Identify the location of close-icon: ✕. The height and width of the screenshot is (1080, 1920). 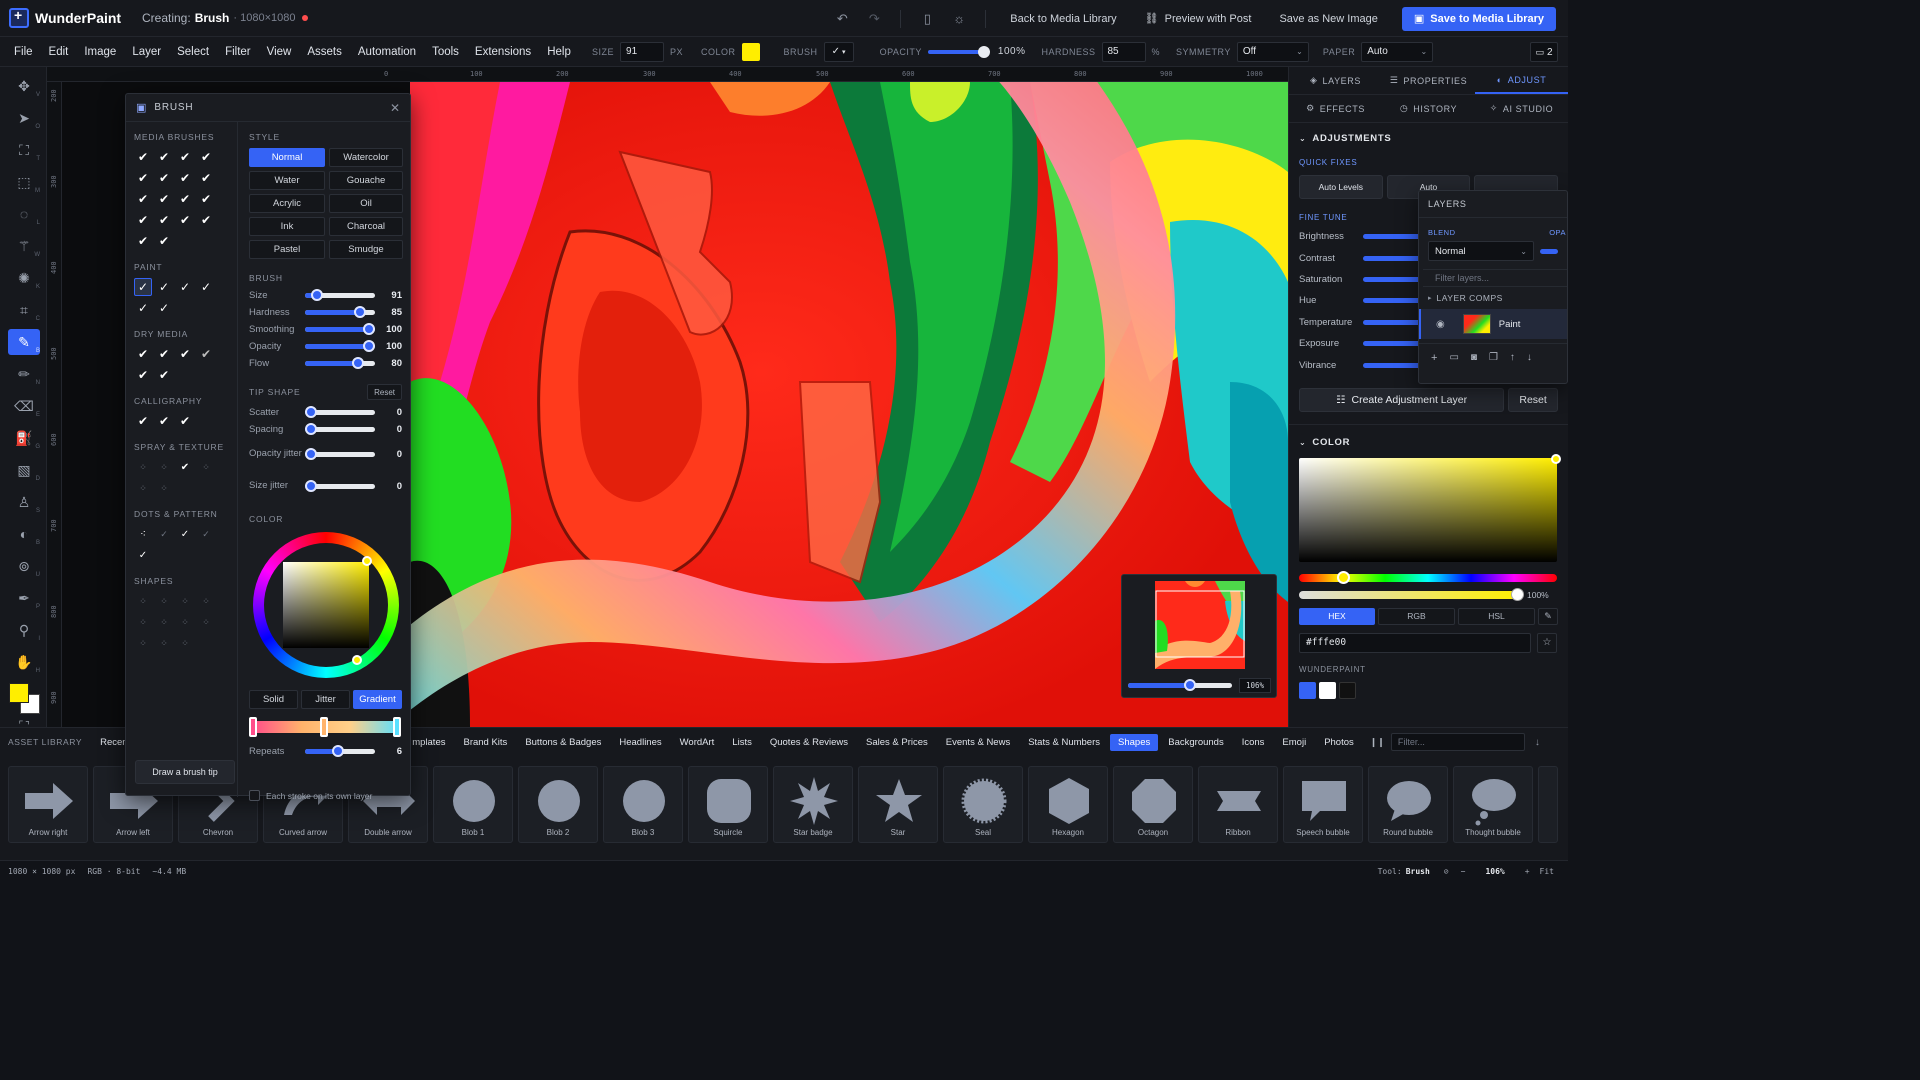
(395, 108).